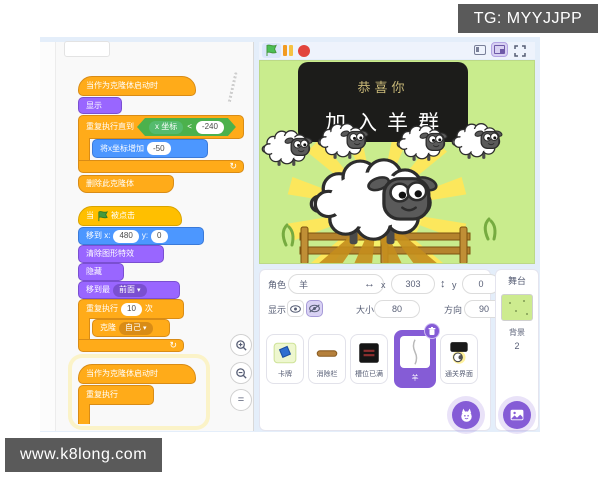 This screenshot has width=600, height=480. What do you see at coordinates (126, 236) in the screenshot?
I see `goto-x-input: 480` at bounding box center [126, 236].